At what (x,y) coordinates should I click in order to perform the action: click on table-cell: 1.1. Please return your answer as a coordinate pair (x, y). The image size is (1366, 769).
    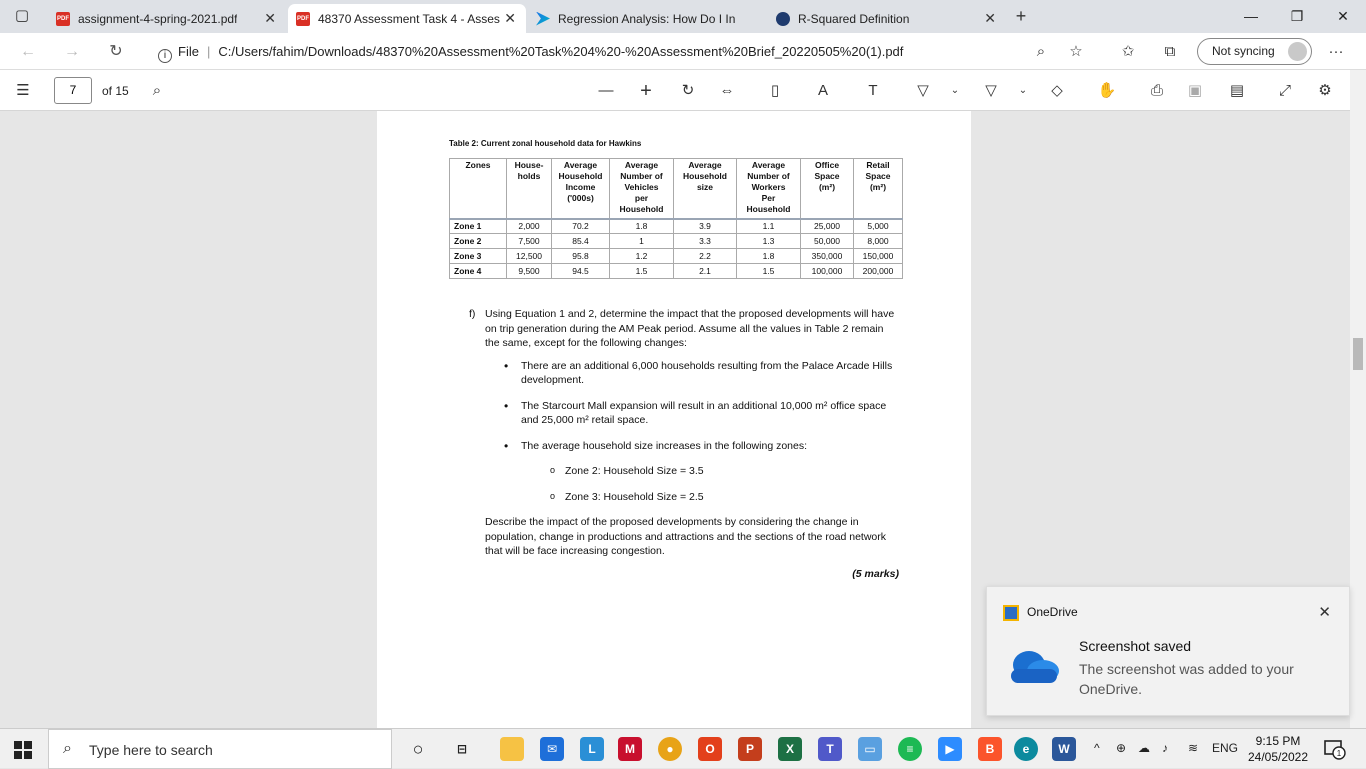
    Looking at the image, I should click on (768, 225).